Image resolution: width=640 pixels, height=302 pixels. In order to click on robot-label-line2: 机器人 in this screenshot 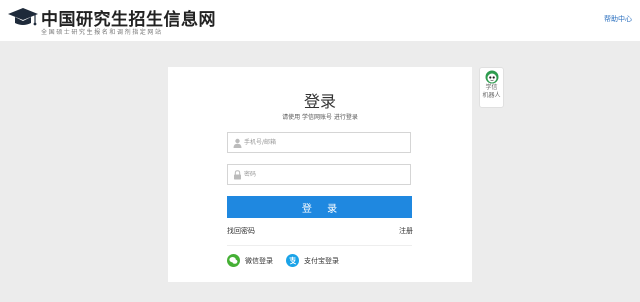, I will do `click(491, 95)`.